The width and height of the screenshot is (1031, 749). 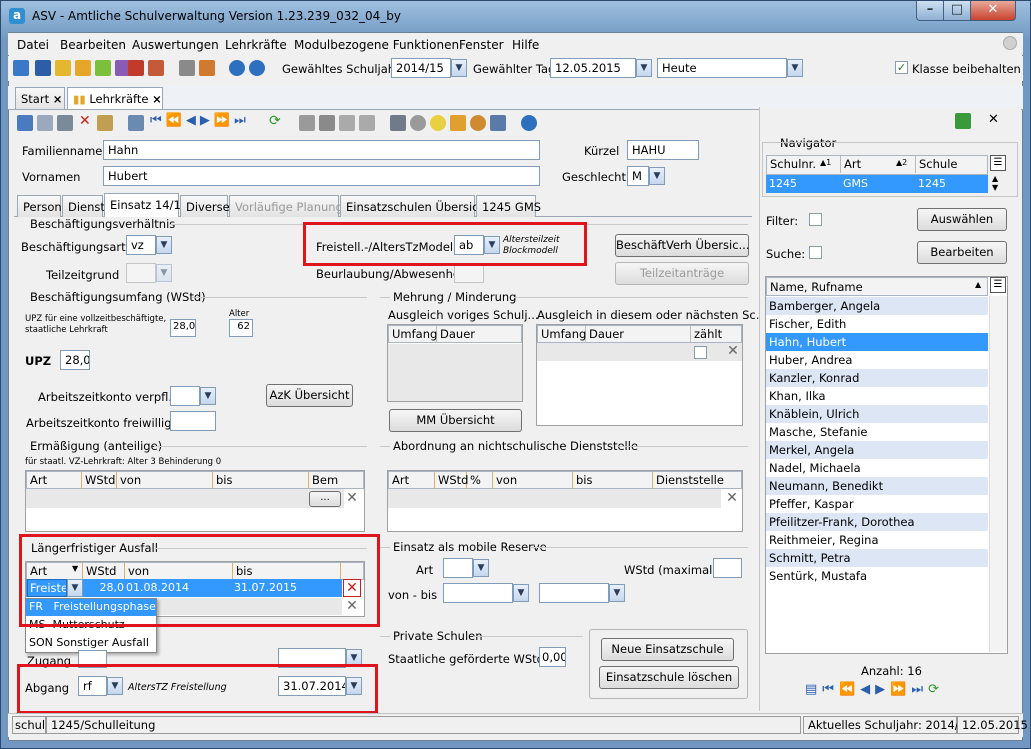 What do you see at coordinates (321, 176) in the screenshot?
I see `vornamen-field: Hubert` at bounding box center [321, 176].